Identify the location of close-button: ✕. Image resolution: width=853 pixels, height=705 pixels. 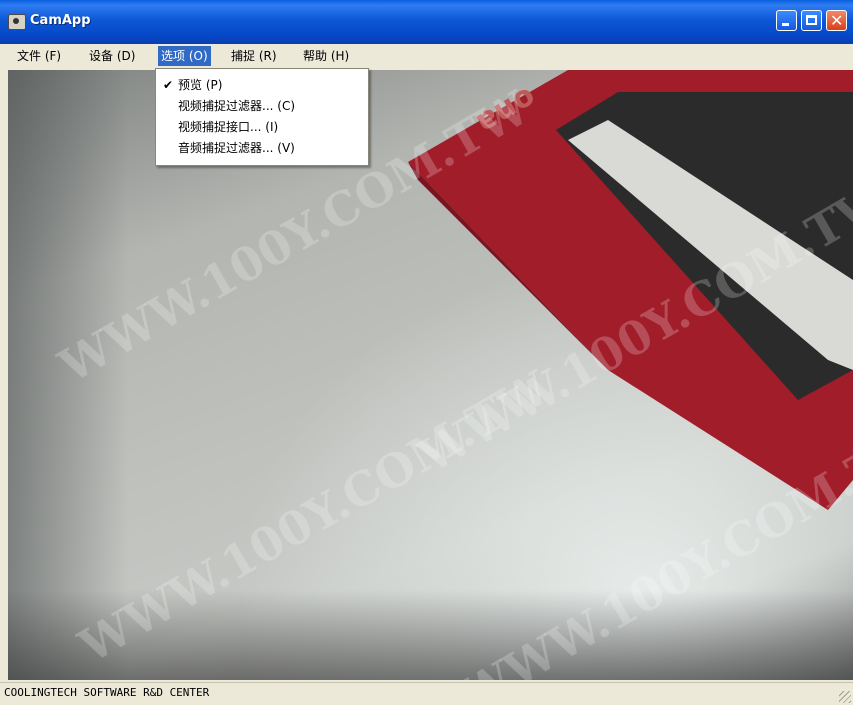
(836, 20).